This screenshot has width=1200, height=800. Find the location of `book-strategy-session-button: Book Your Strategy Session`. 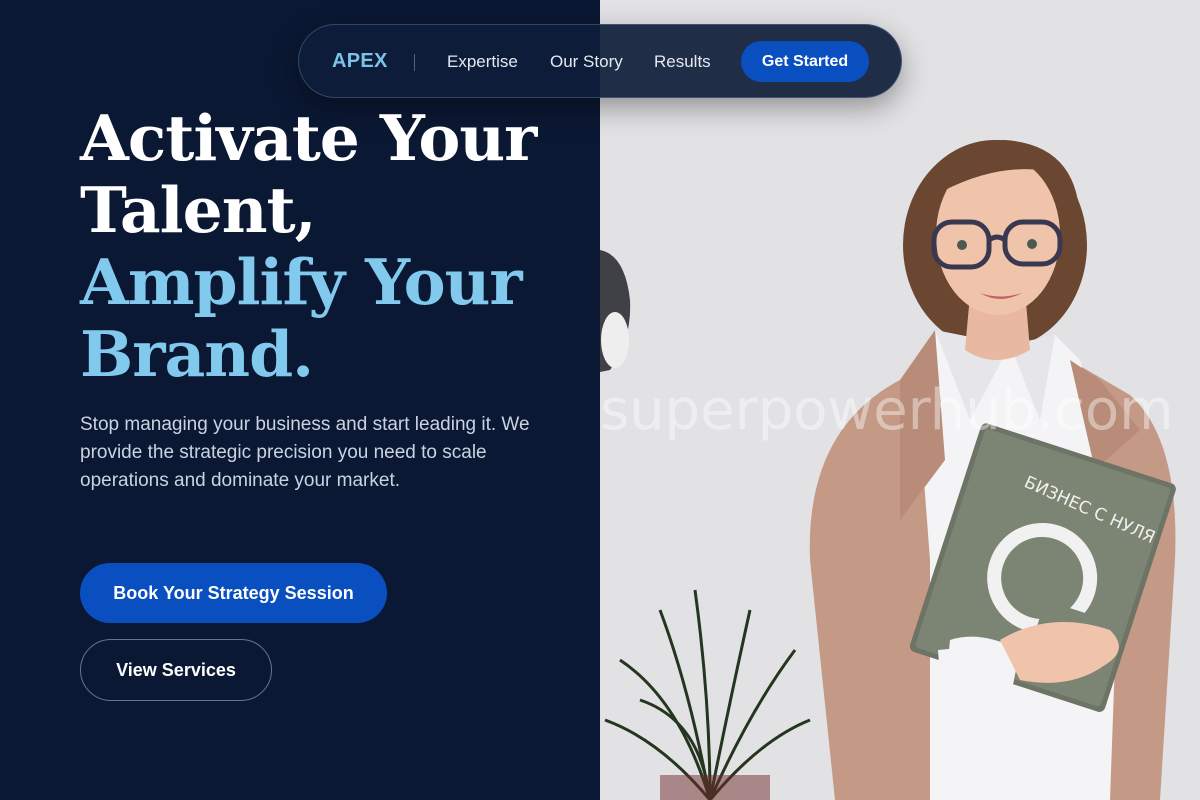

book-strategy-session-button: Book Your Strategy Session is located at coordinates (233, 593).